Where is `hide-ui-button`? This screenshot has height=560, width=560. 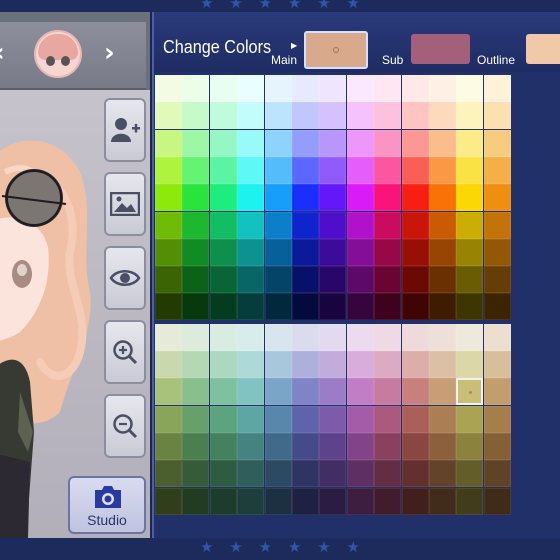
hide-ui-button is located at coordinates (125, 278).